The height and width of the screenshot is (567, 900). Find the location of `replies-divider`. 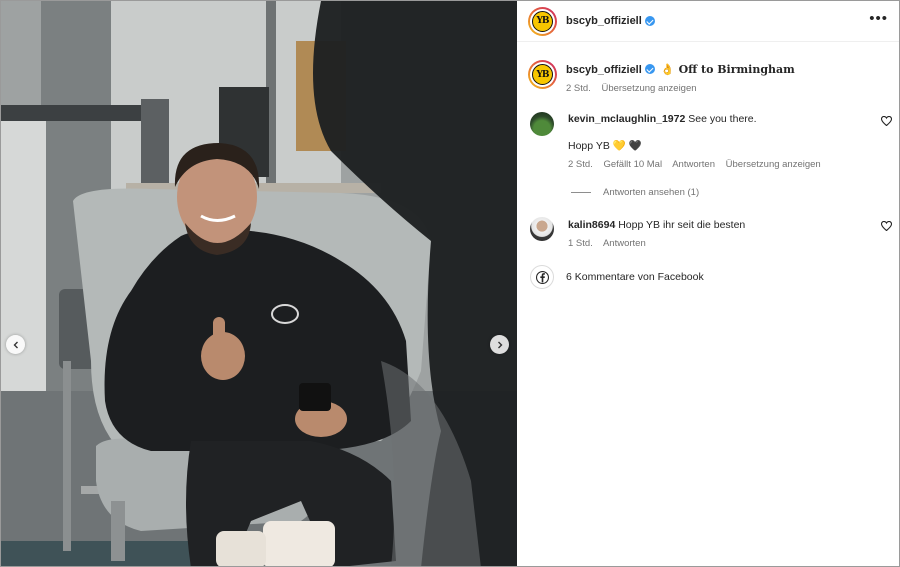

replies-divider is located at coordinates (581, 192).